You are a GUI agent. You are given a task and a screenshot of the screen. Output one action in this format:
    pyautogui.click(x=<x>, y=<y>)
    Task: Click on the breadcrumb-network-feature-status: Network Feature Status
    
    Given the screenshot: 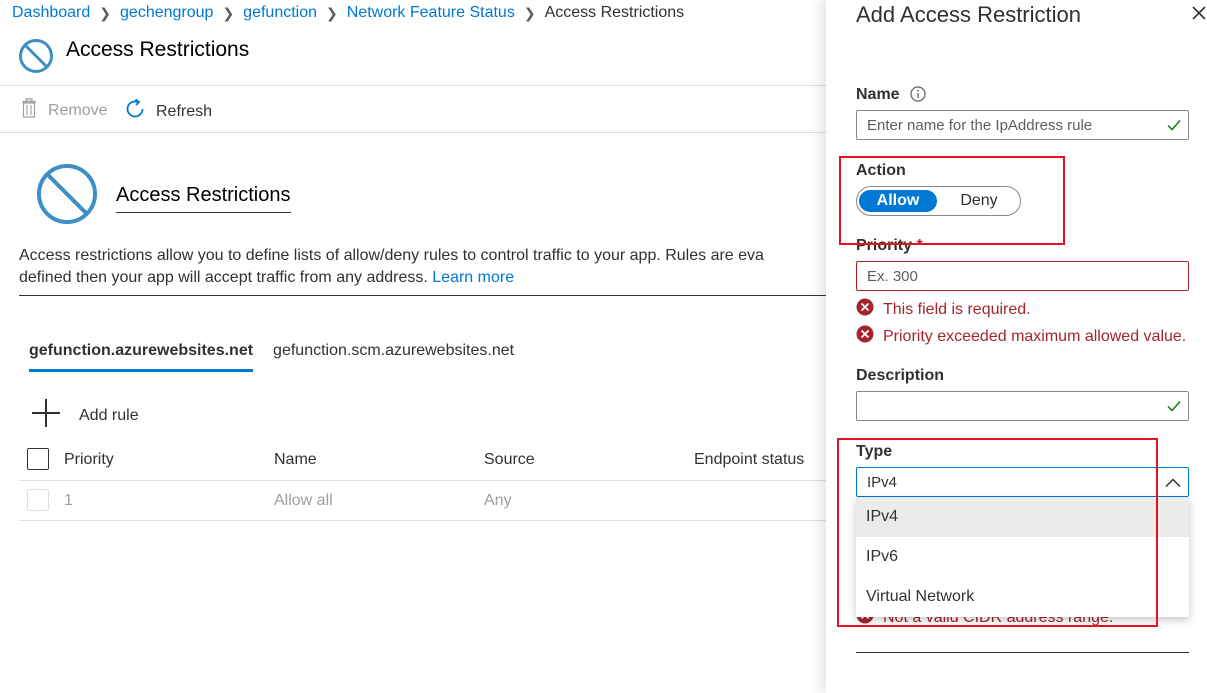 What is the action you would take?
    pyautogui.click(x=431, y=13)
    